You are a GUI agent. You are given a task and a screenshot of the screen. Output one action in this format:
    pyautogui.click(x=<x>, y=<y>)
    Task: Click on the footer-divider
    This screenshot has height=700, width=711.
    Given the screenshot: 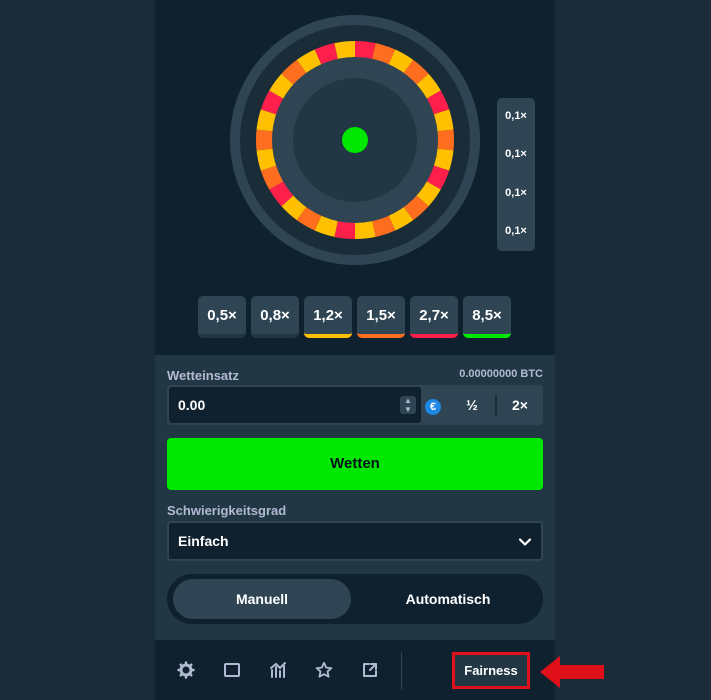 What is the action you would take?
    pyautogui.click(x=401, y=671)
    